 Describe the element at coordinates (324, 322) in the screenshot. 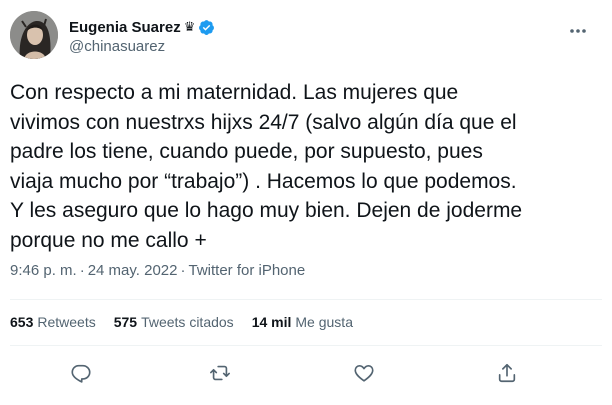

I see `likes-label: Me gusta` at that location.